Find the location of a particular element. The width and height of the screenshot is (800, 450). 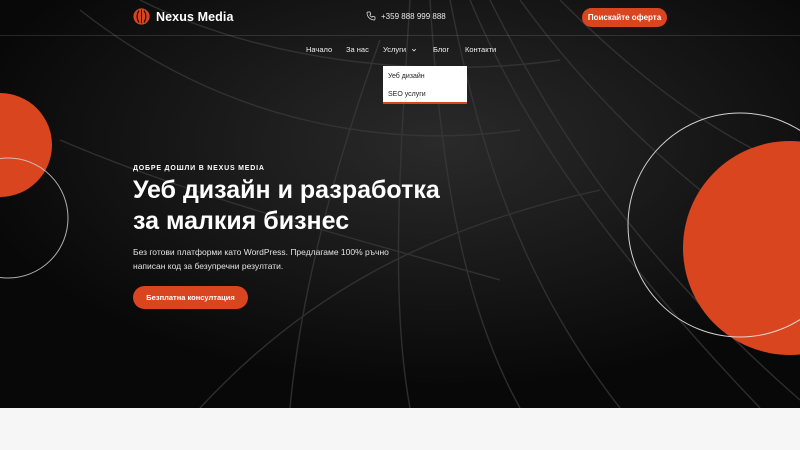

nav-item-home: Начало is located at coordinates (319, 49).